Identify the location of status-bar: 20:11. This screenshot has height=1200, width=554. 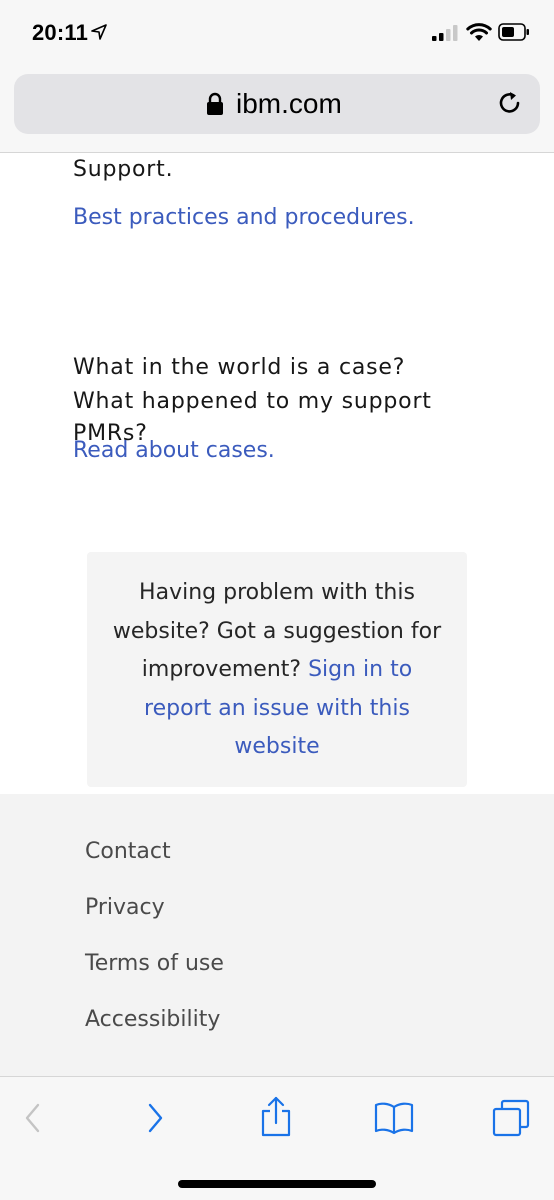
(277, 34).